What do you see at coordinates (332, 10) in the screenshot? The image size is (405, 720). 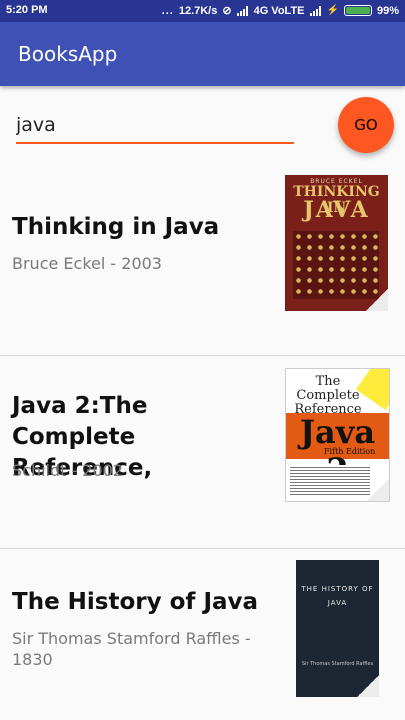 I see `charging-icon: ⚡` at bounding box center [332, 10].